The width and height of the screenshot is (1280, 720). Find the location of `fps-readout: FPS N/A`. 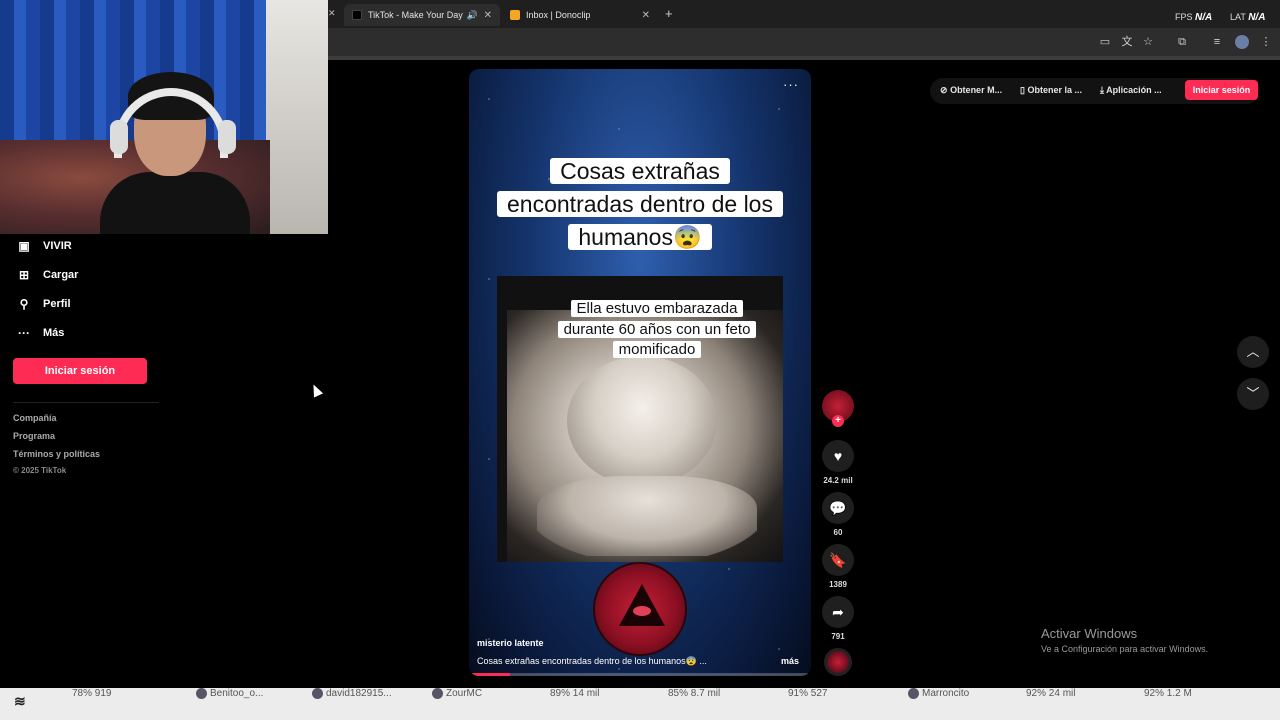

fps-readout: FPS N/A is located at coordinates (1194, 17).